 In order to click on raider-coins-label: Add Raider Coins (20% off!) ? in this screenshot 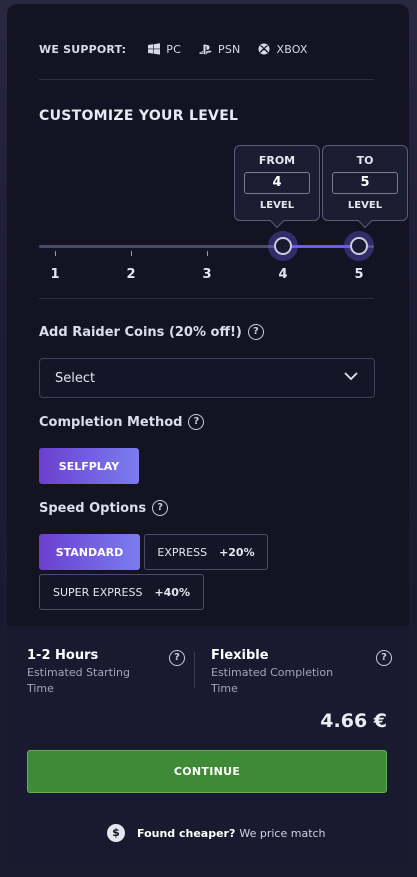, I will do `click(151, 332)`.